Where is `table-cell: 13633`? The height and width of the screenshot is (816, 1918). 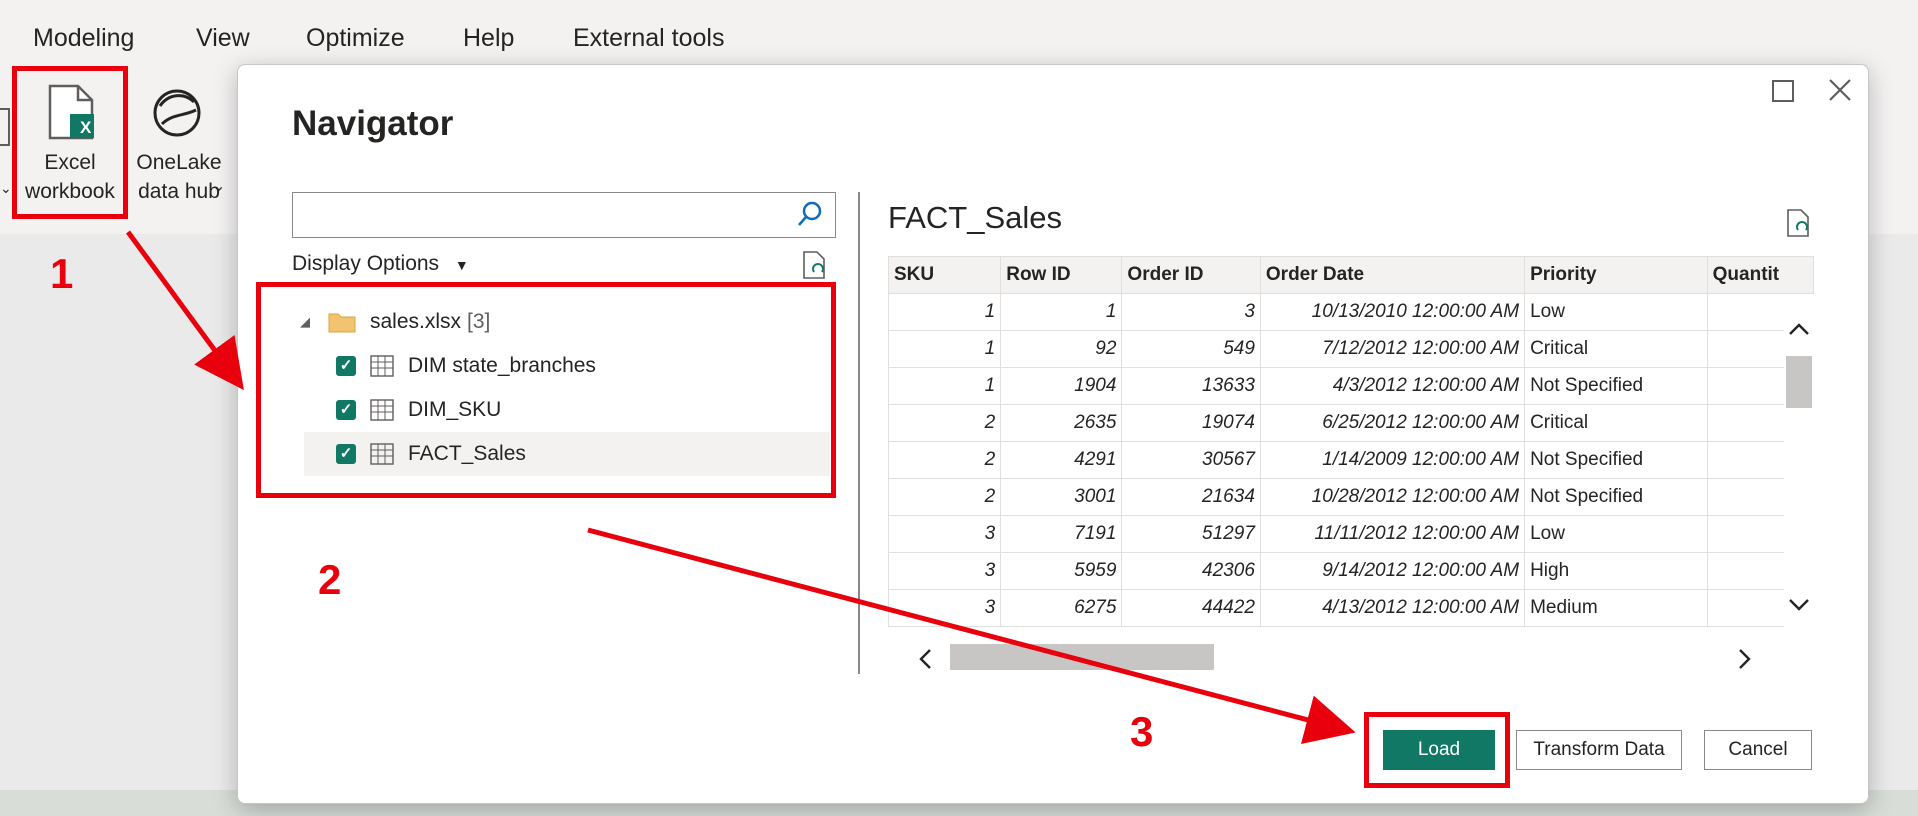
table-cell: 13633 is located at coordinates (1191, 386).